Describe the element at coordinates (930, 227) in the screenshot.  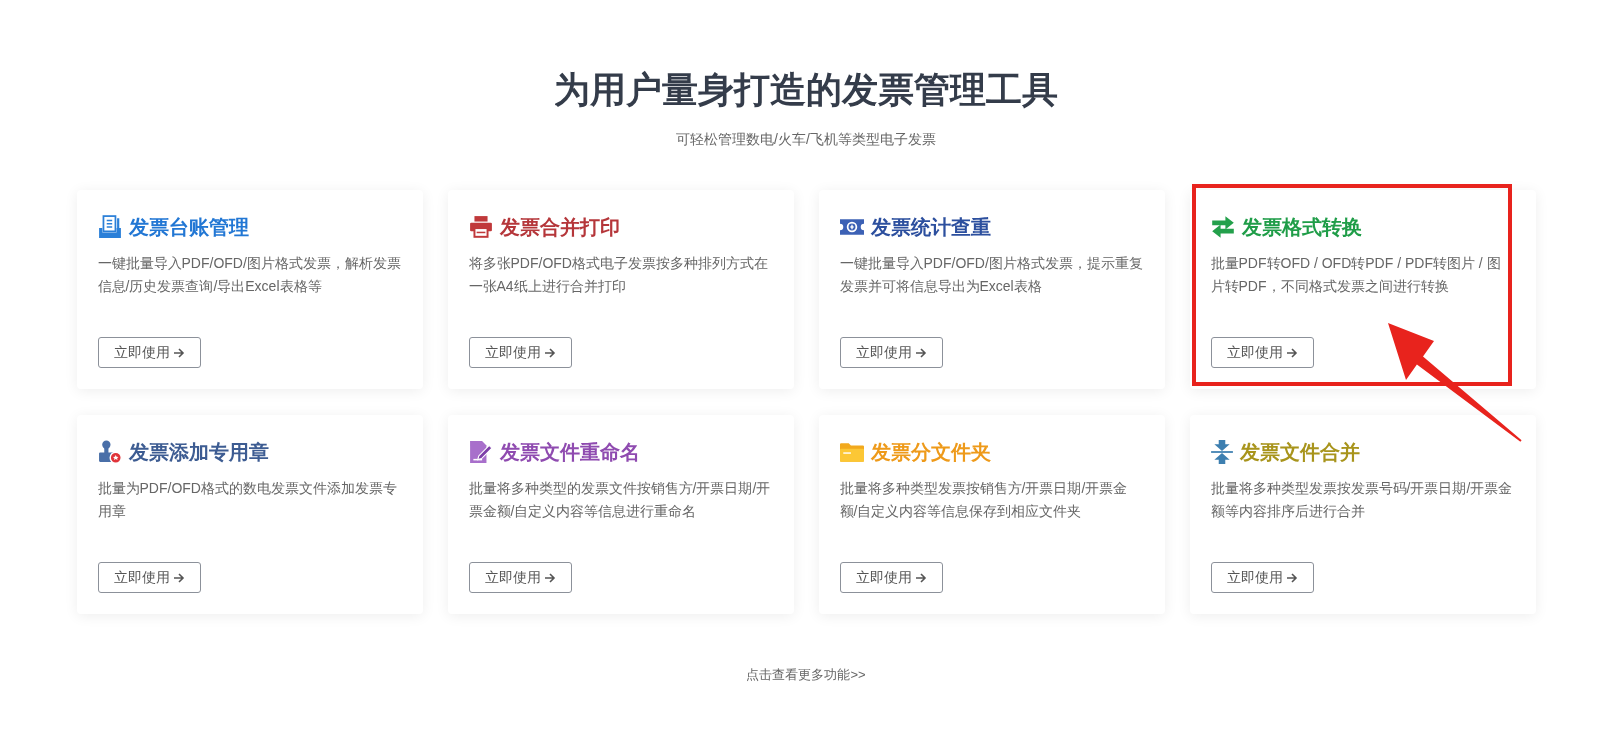
I see `card-title: 发票统计查重` at that location.